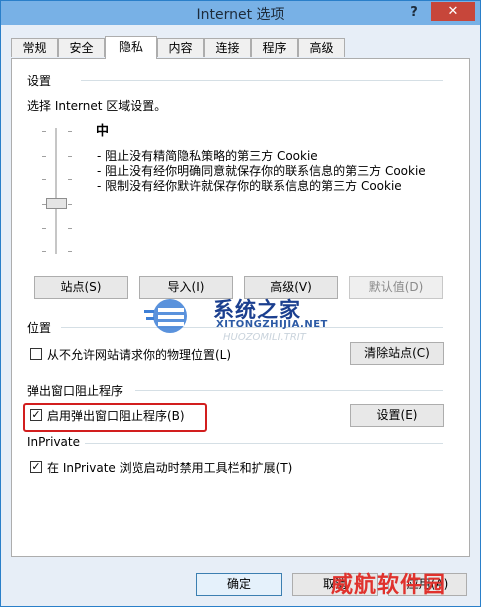  What do you see at coordinates (39, 81) in the screenshot?
I see `settings-group-title: 设置` at bounding box center [39, 81].